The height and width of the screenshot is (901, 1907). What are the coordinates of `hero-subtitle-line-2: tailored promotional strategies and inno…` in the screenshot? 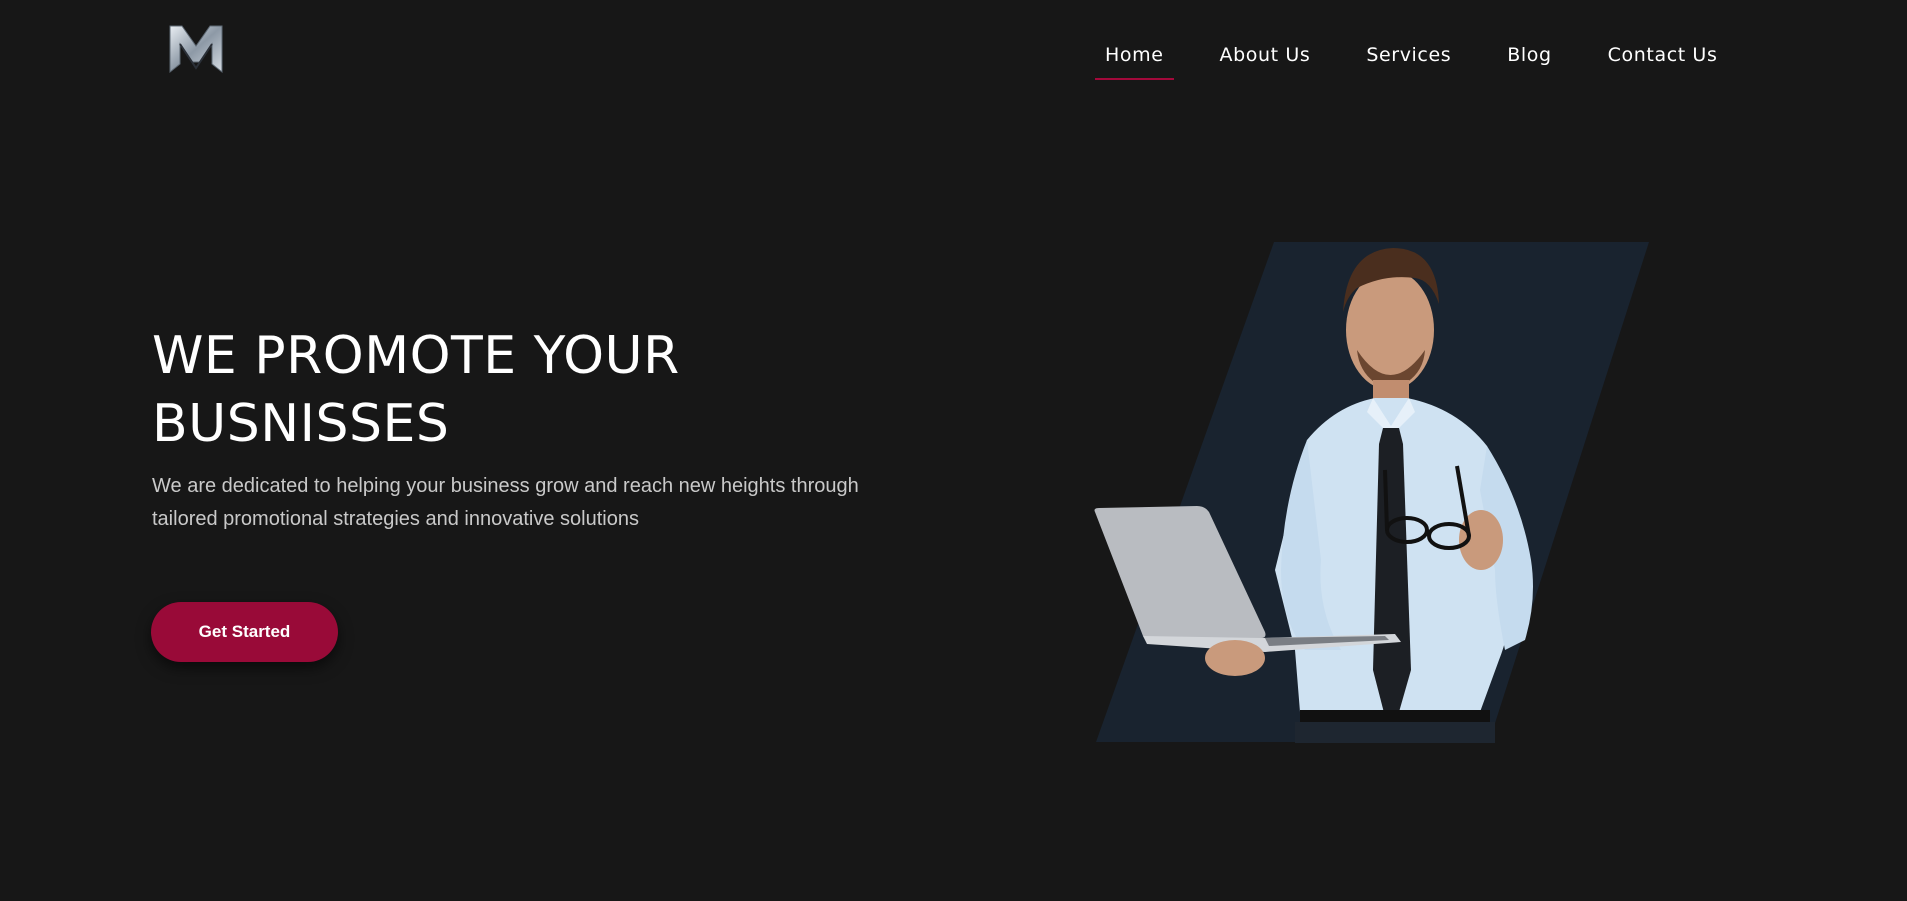 It's located at (395, 519).